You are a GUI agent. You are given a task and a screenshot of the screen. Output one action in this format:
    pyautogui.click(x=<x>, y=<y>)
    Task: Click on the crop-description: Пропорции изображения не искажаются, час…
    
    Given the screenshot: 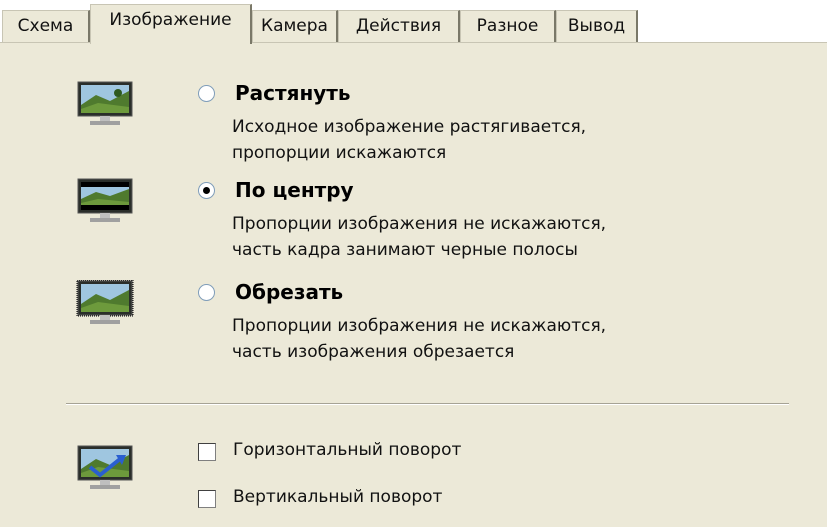 What is the action you would take?
    pyautogui.click(x=419, y=339)
    